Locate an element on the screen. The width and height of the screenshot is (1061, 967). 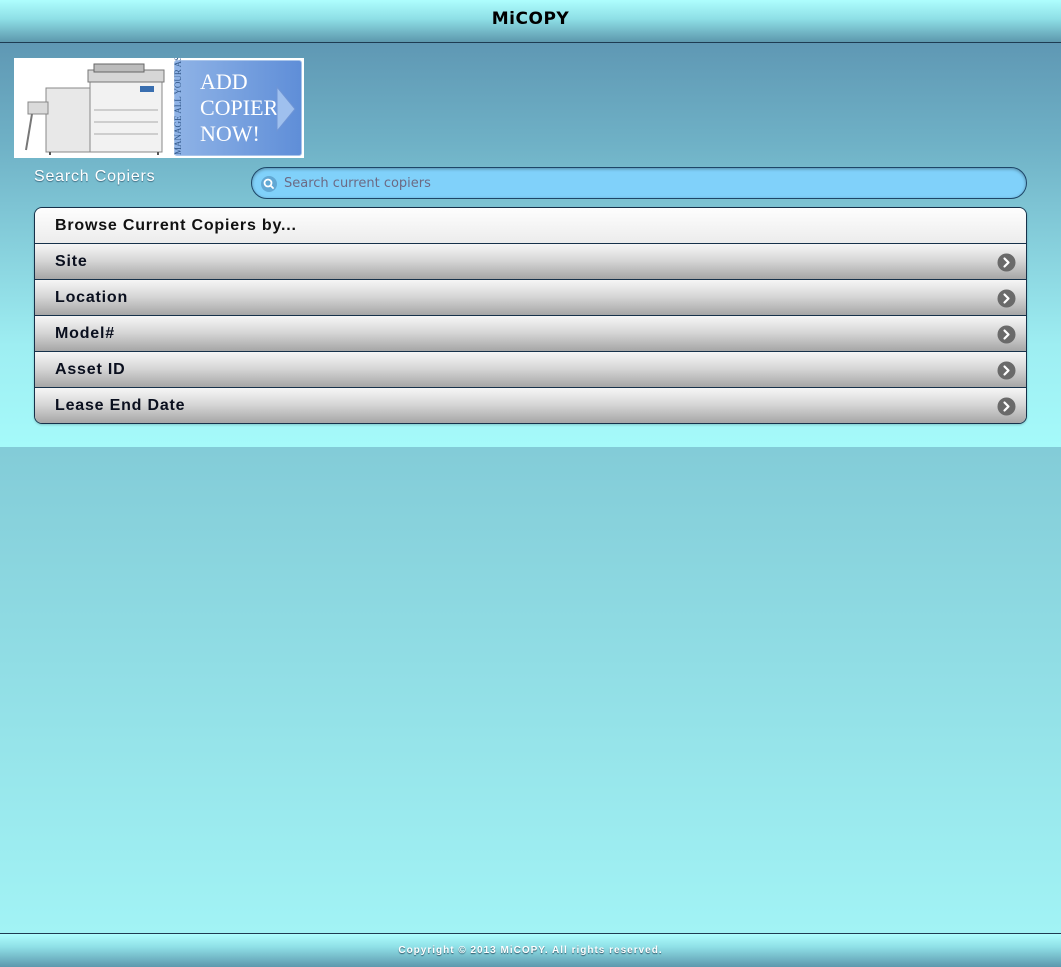
browse-item-label: Location is located at coordinates (92, 297).